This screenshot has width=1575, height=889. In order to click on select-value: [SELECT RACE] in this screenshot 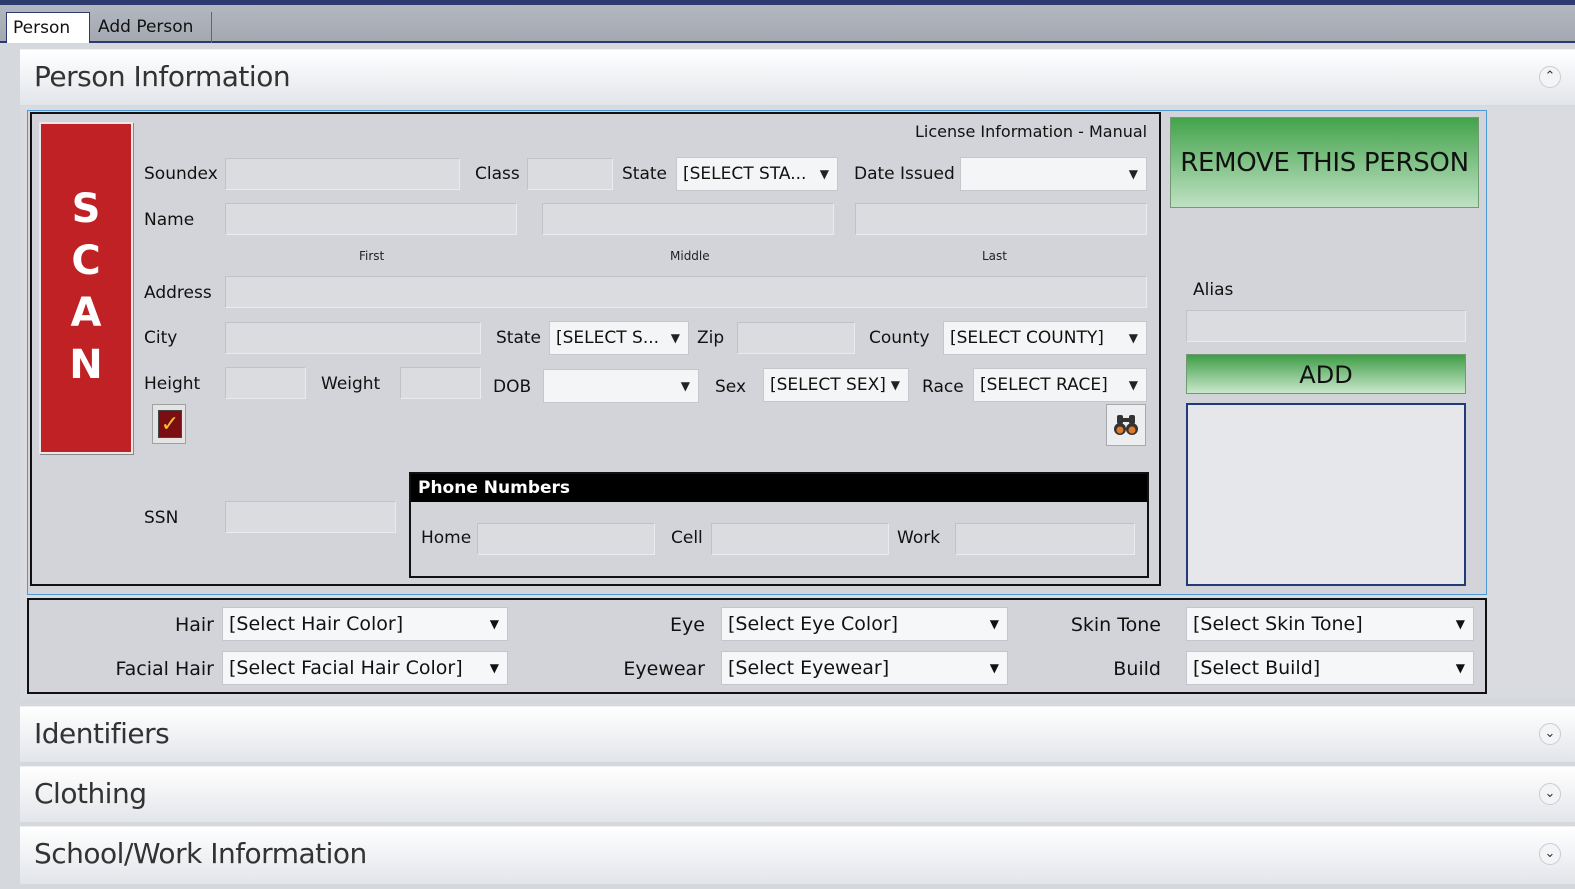, I will do `click(1044, 385)`.